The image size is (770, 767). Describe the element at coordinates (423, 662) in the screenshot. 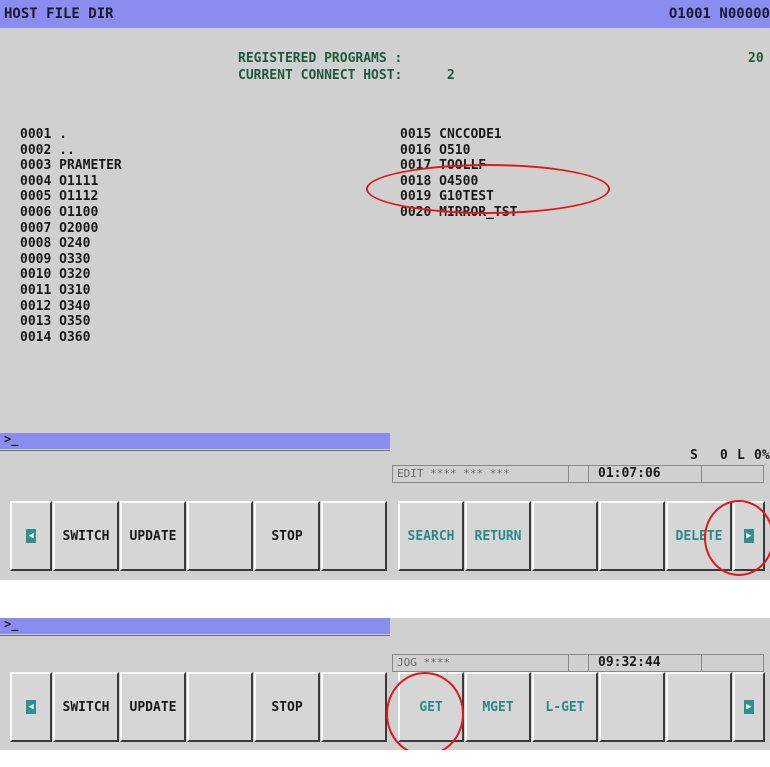

I see `mode-indicator: JOG ****` at that location.